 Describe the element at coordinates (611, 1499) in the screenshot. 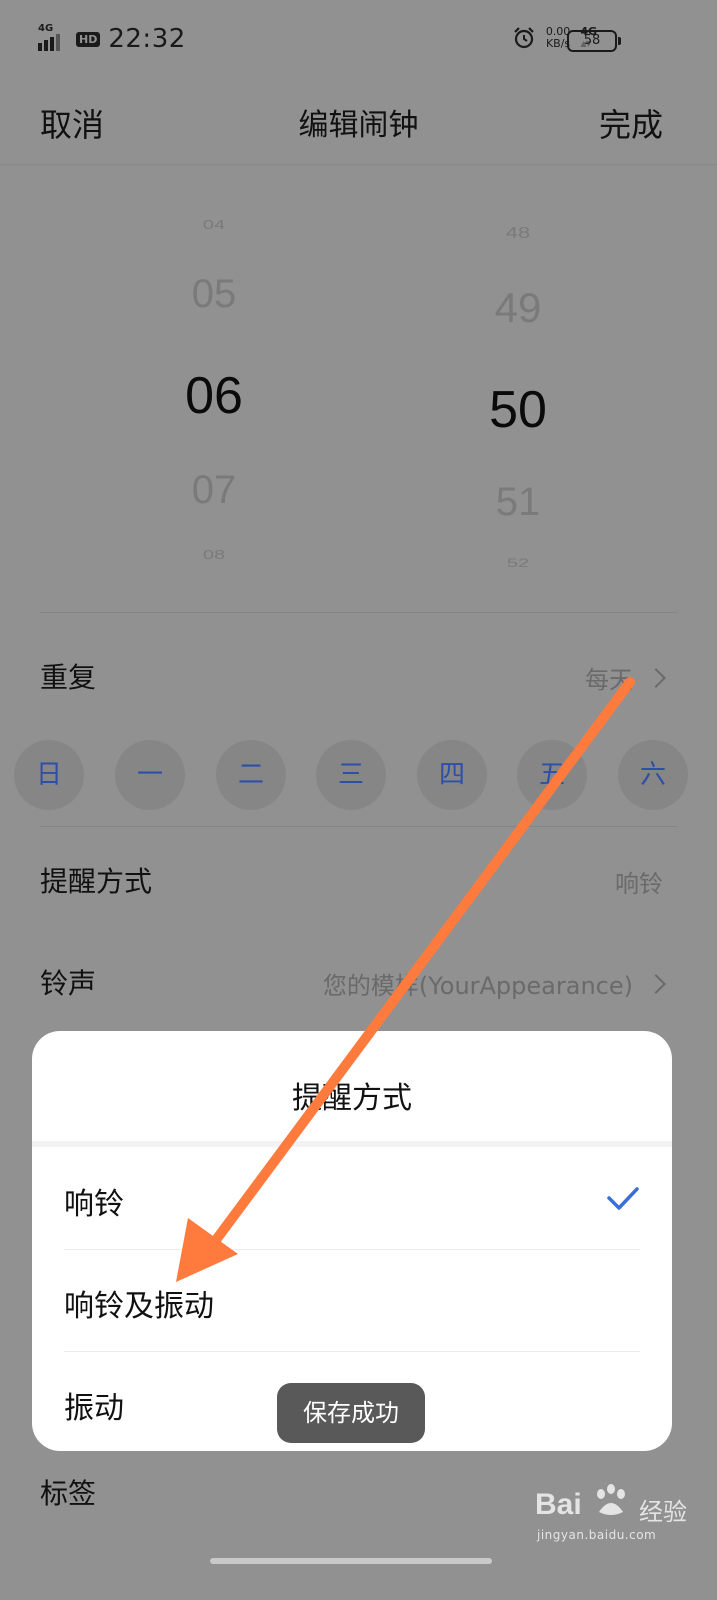

I see `paw-icon` at that location.